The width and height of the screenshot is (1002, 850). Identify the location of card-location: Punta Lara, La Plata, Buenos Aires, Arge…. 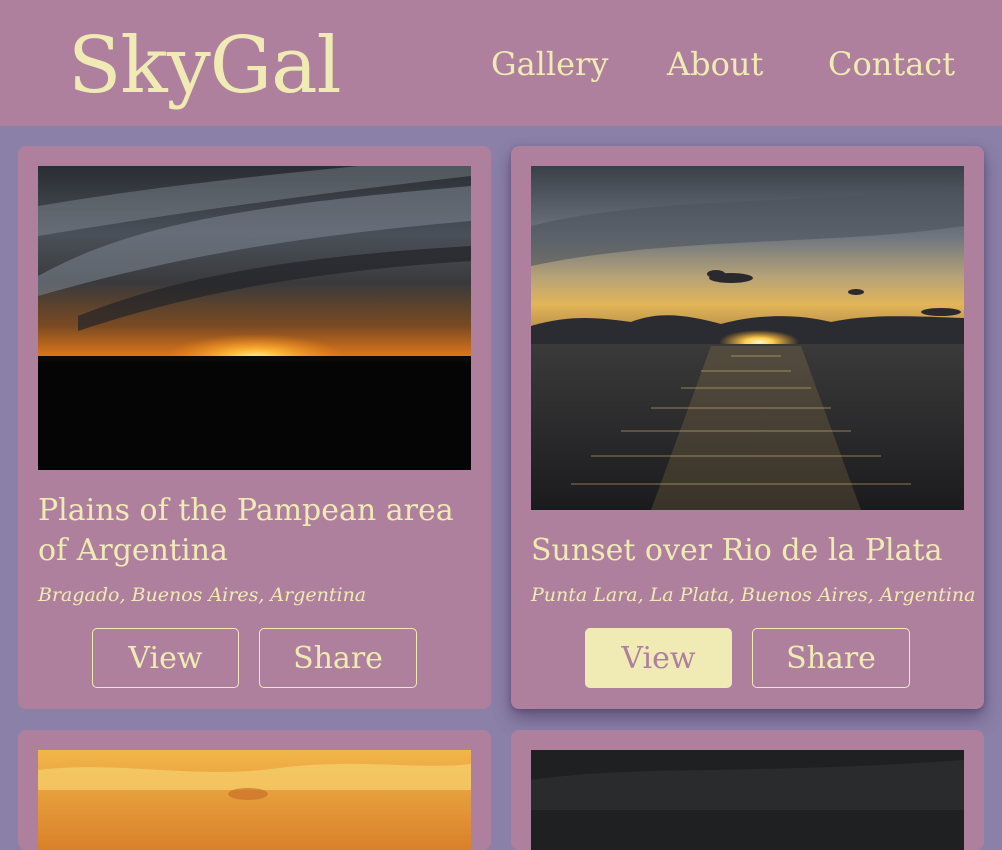
(753, 595).